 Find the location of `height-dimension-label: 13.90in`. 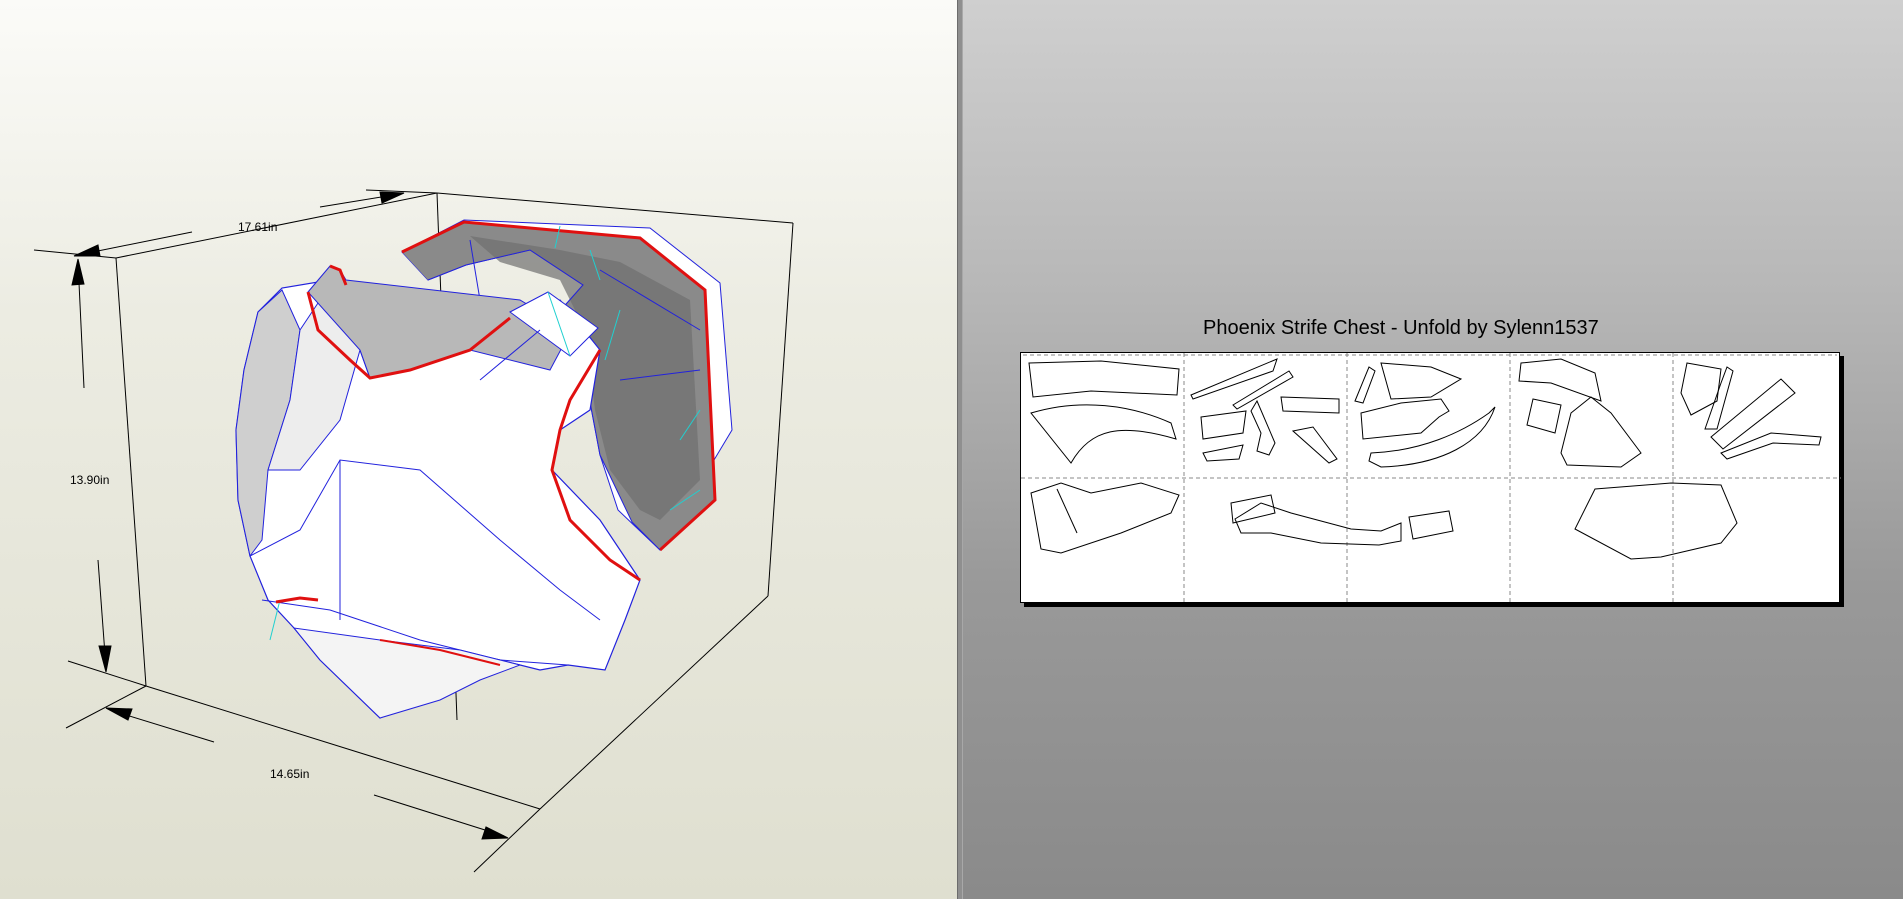

height-dimension-label: 13.90in is located at coordinates (90, 480).